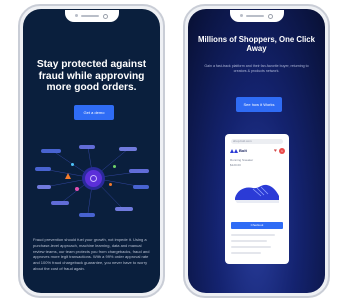  I want to click on see-how-it-works-button: See how it Works, so click(259, 104).